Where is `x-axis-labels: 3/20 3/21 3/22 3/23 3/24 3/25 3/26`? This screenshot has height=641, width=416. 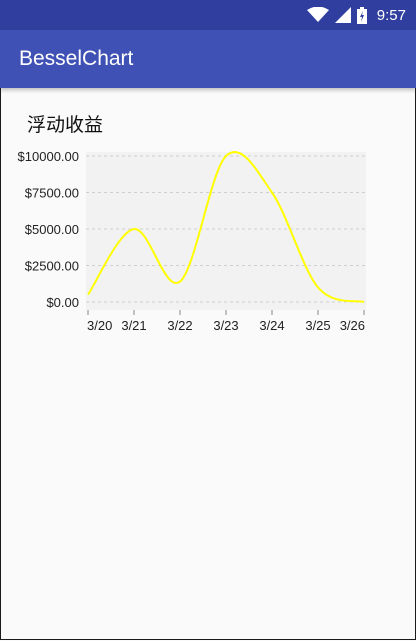 x-axis-labels: 3/20 3/21 3/22 3/23 3/24 3/25 3/26 is located at coordinates (226, 321).